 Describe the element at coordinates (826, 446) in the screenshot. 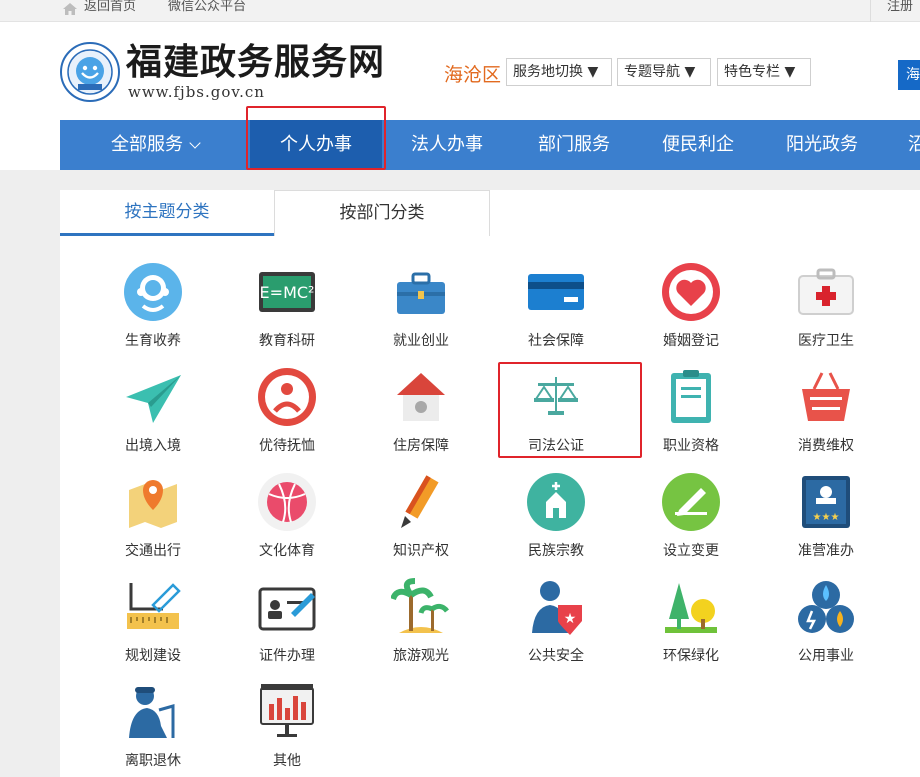

I see `category-label: 消费维权` at that location.